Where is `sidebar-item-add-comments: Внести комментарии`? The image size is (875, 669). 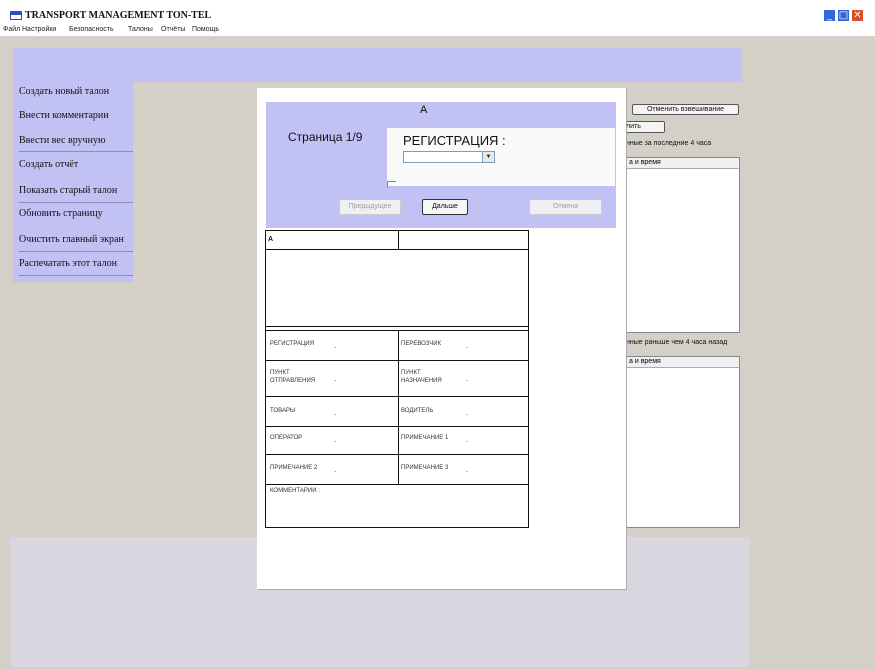 sidebar-item-add-comments: Внести комментарии is located at coordinates (64, 115).